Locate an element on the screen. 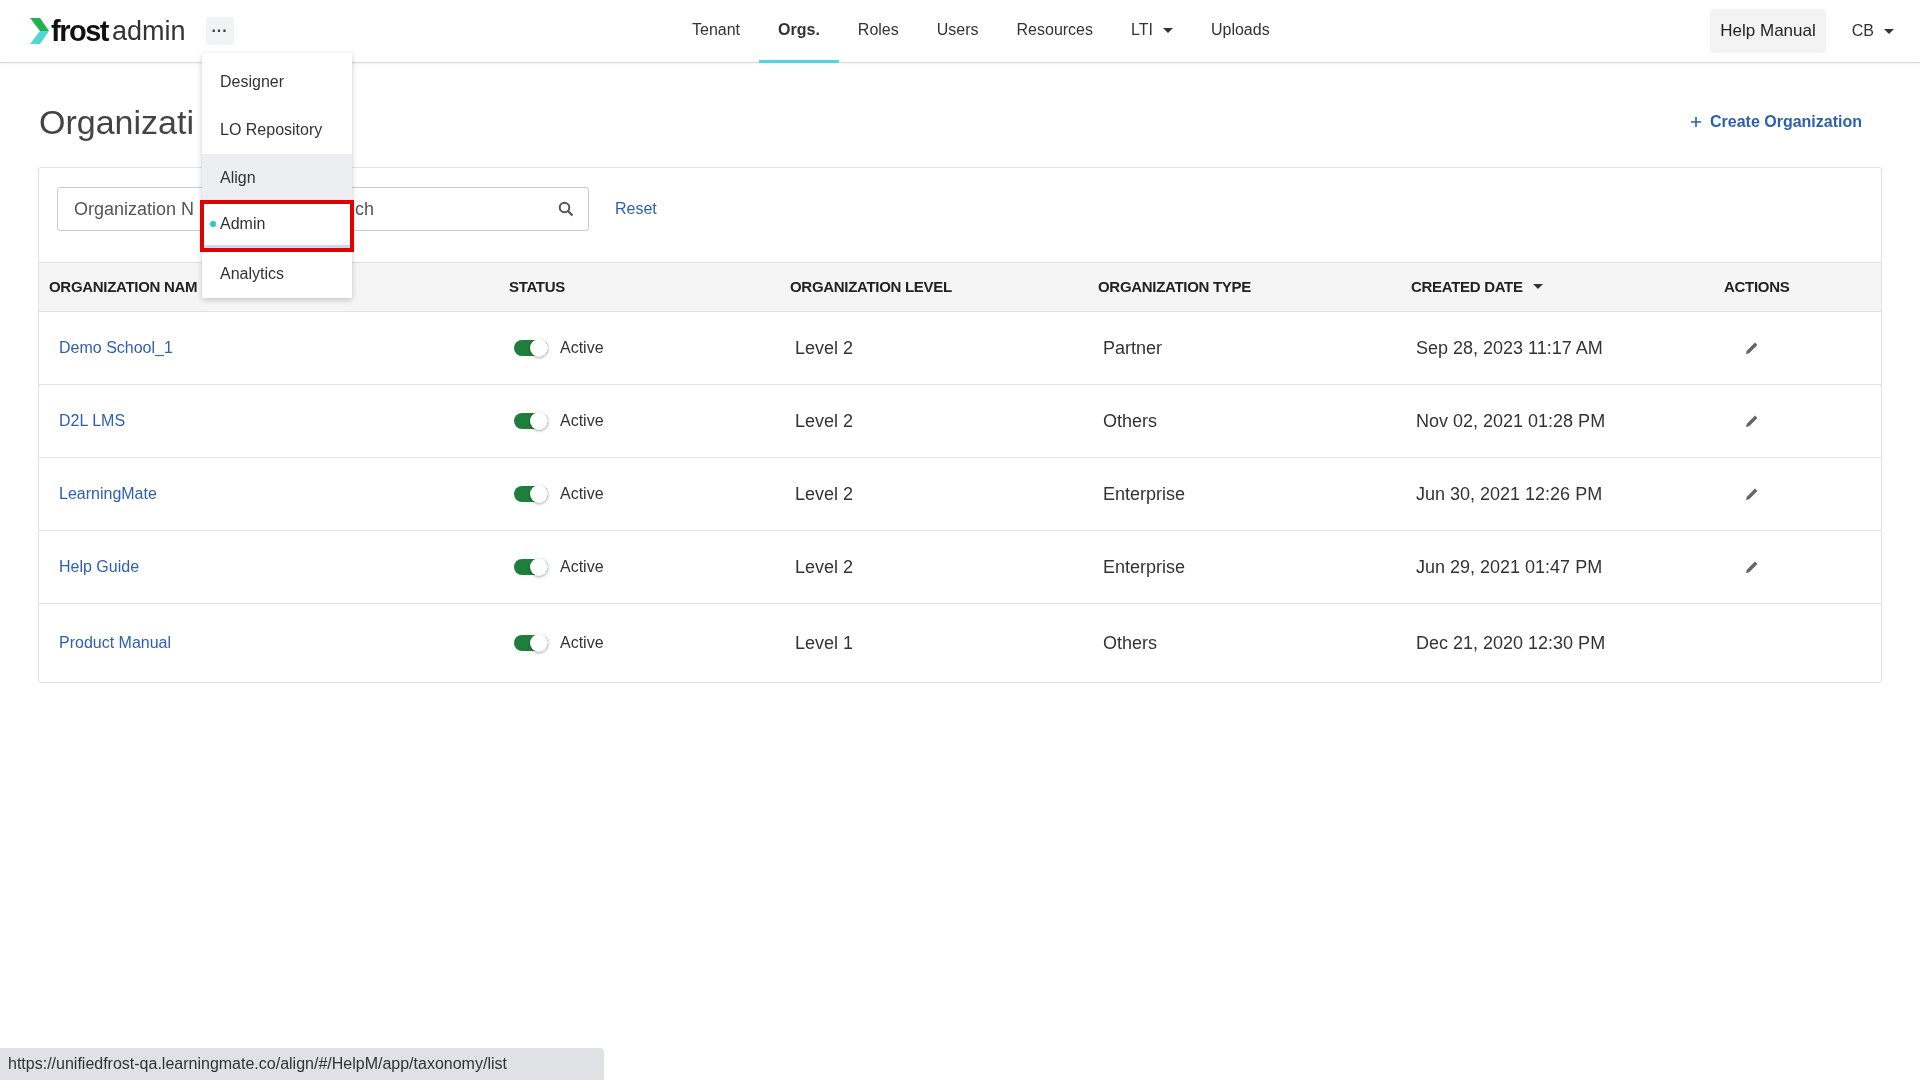 Image resolution: width=1920 pixels, height=1080 pixels. table-cell: Level 1 is located at coordinates (824, 643).